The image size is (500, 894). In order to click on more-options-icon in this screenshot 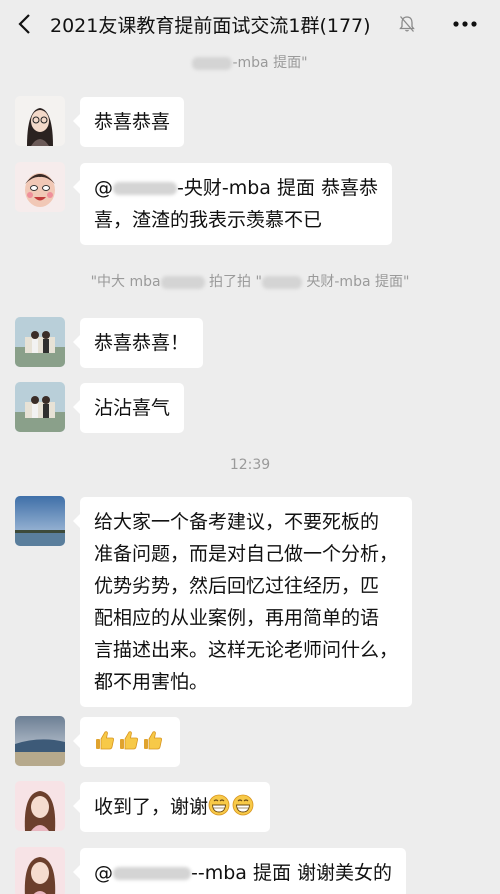, I will do `click(465, 24)`.